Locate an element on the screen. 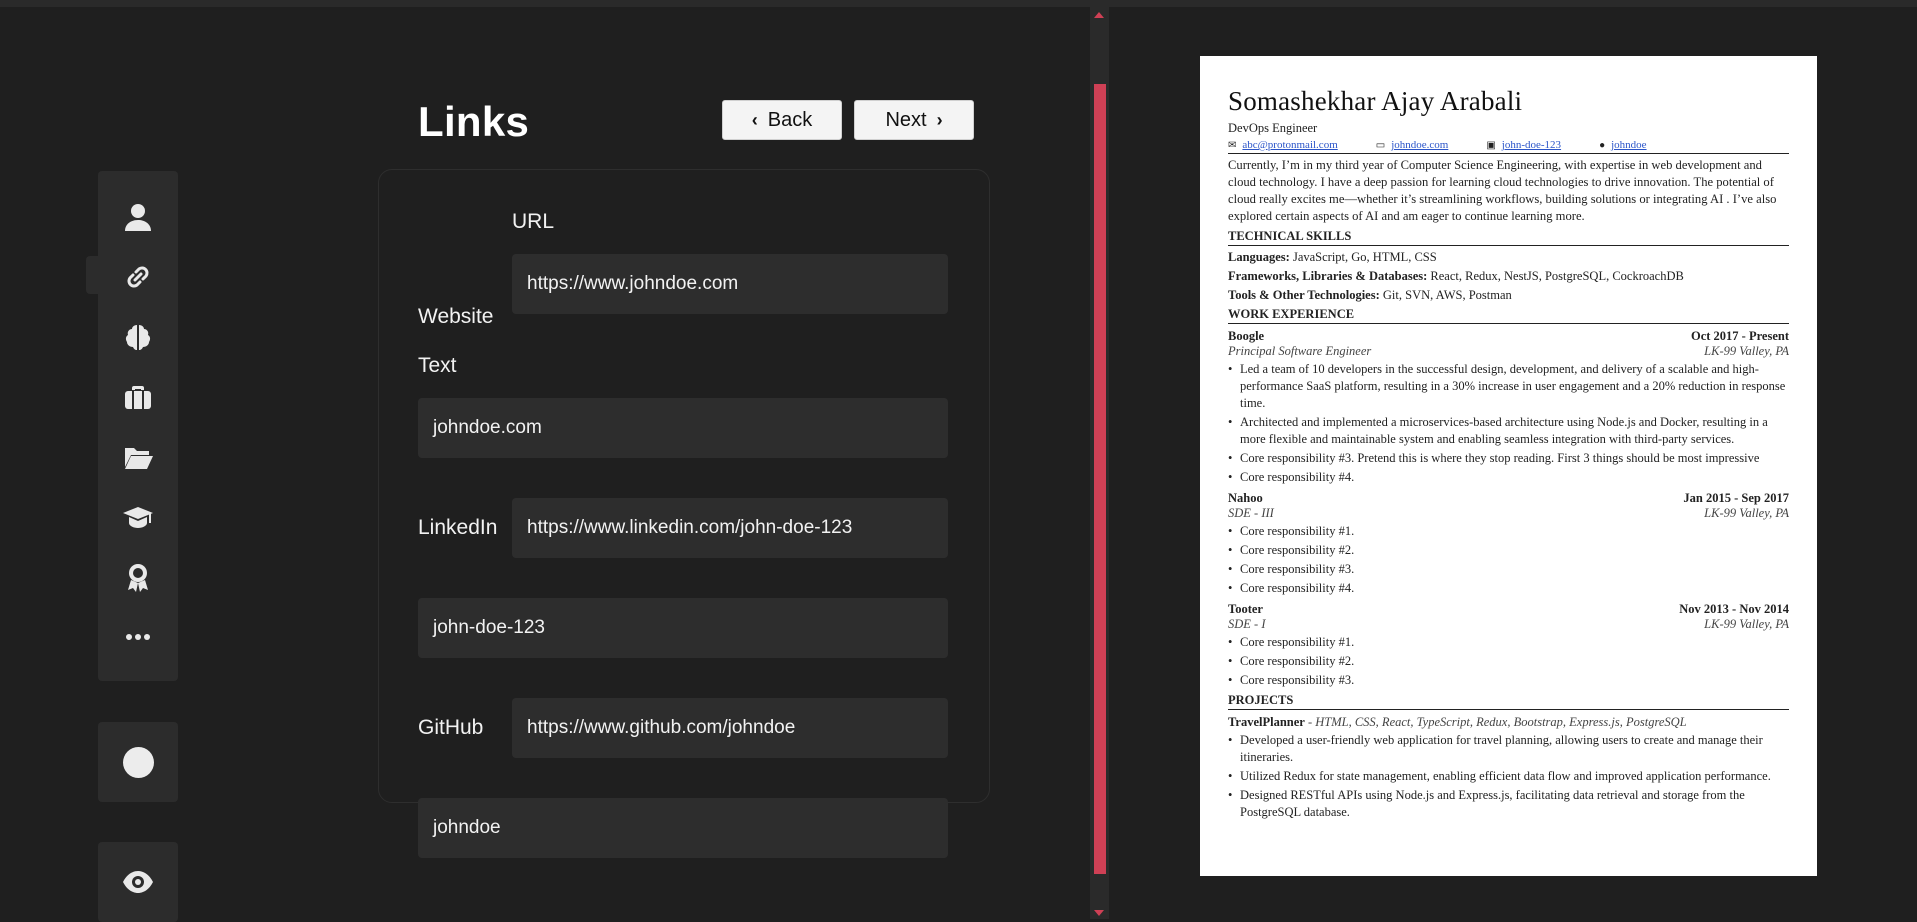 This screenshot has width=1917, height=922. resume-skill-row: Languages: JavaScript, Go, HTML, CSS is located at coordinates (1332, 257).